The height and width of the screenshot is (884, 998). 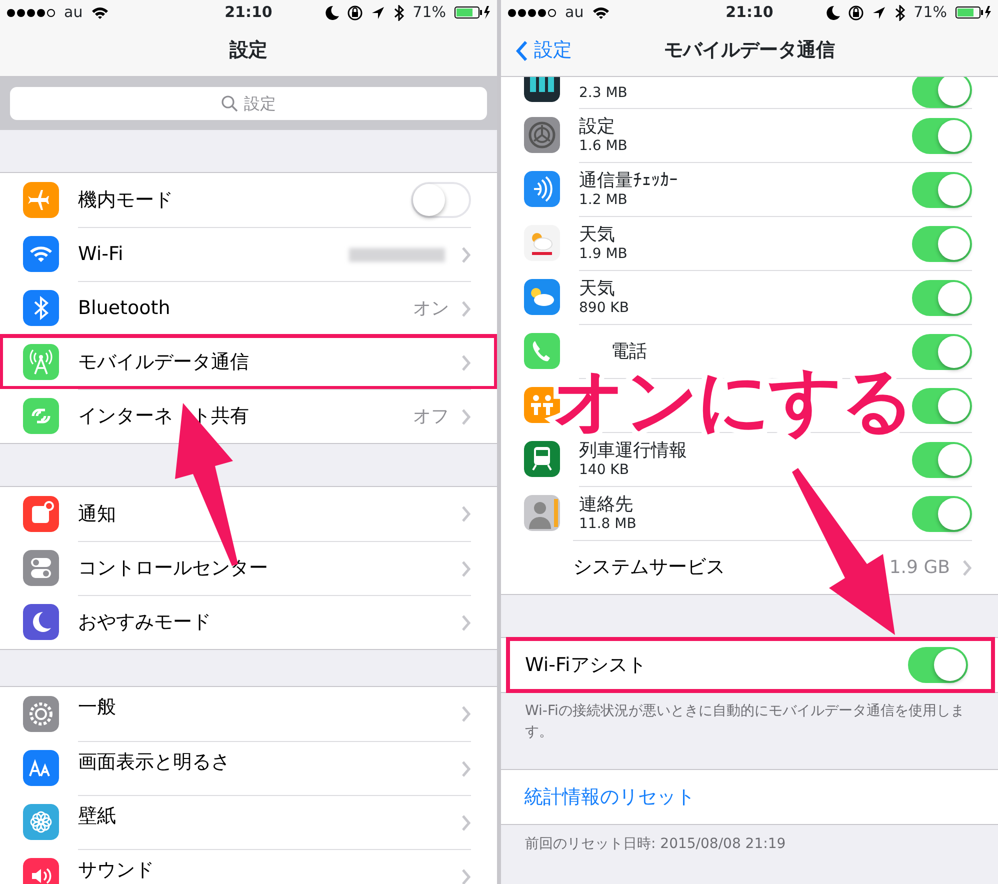 I want to click on row-label: おやすみモード, so click(x=144, y=623).